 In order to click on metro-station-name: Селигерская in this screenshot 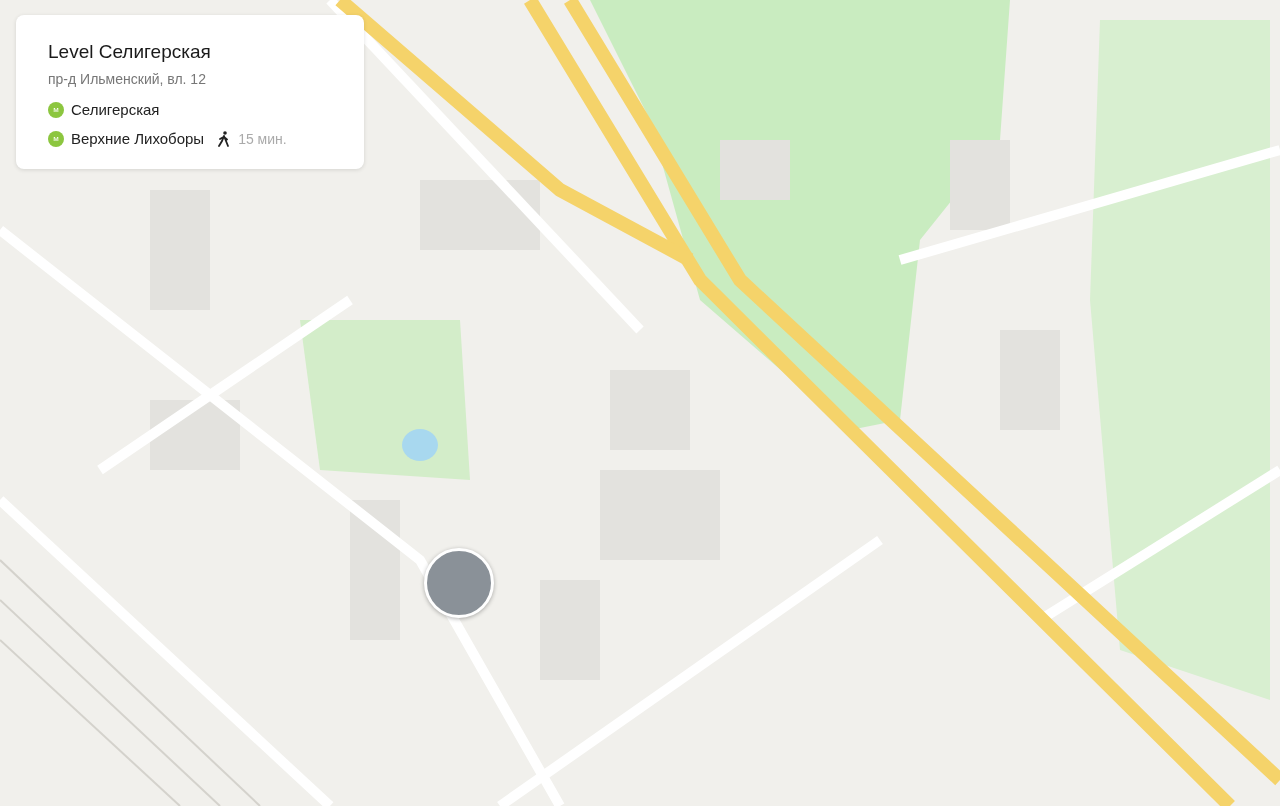, I will do `click(115, 109)`.